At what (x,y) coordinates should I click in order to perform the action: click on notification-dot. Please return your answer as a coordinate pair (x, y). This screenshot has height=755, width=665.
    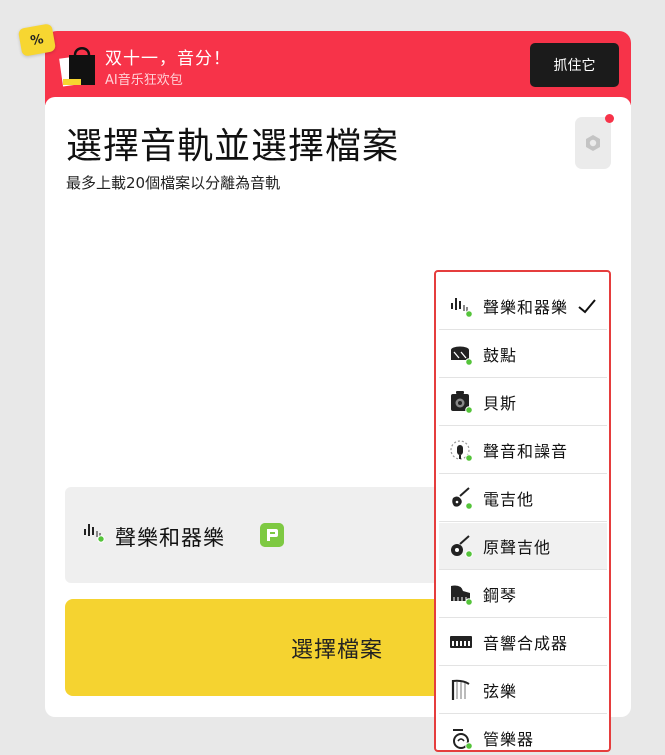
    Looking at the image, I should click on (609, 118).